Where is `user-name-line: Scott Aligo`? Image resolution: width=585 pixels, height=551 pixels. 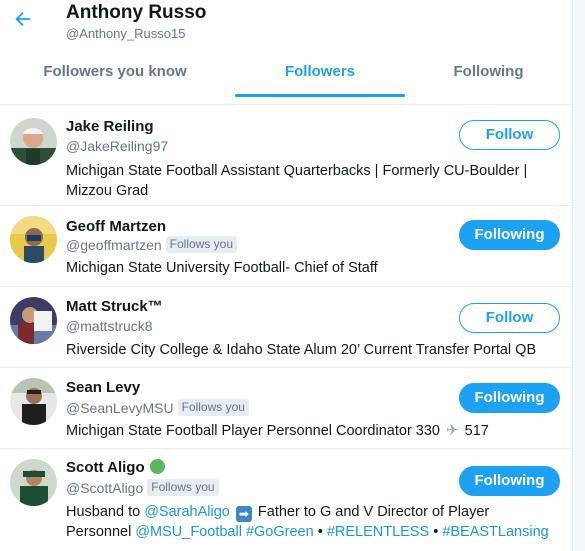
user-name-line: Scott Aligo is located at coordinates (115, 467).